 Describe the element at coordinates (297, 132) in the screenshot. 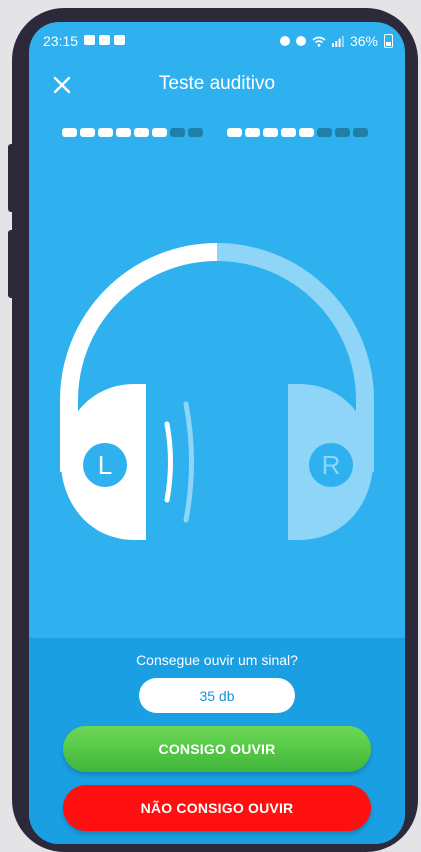

I see `right-ear-progress` at that location.